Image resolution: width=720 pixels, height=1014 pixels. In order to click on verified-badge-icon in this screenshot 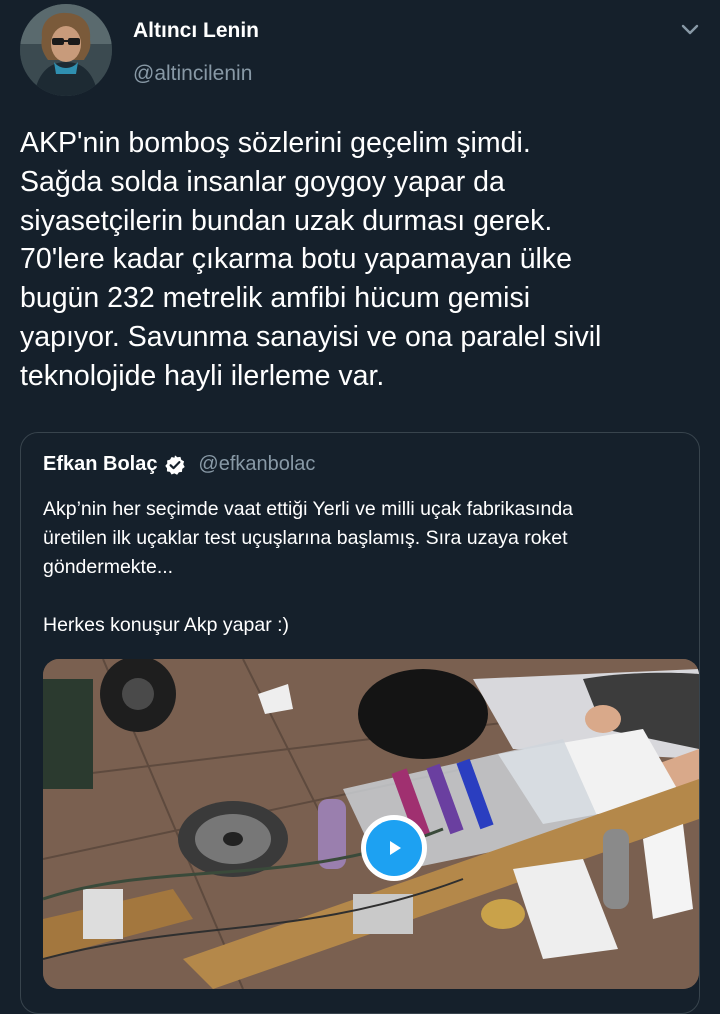, I will do `click(175, 465)`.